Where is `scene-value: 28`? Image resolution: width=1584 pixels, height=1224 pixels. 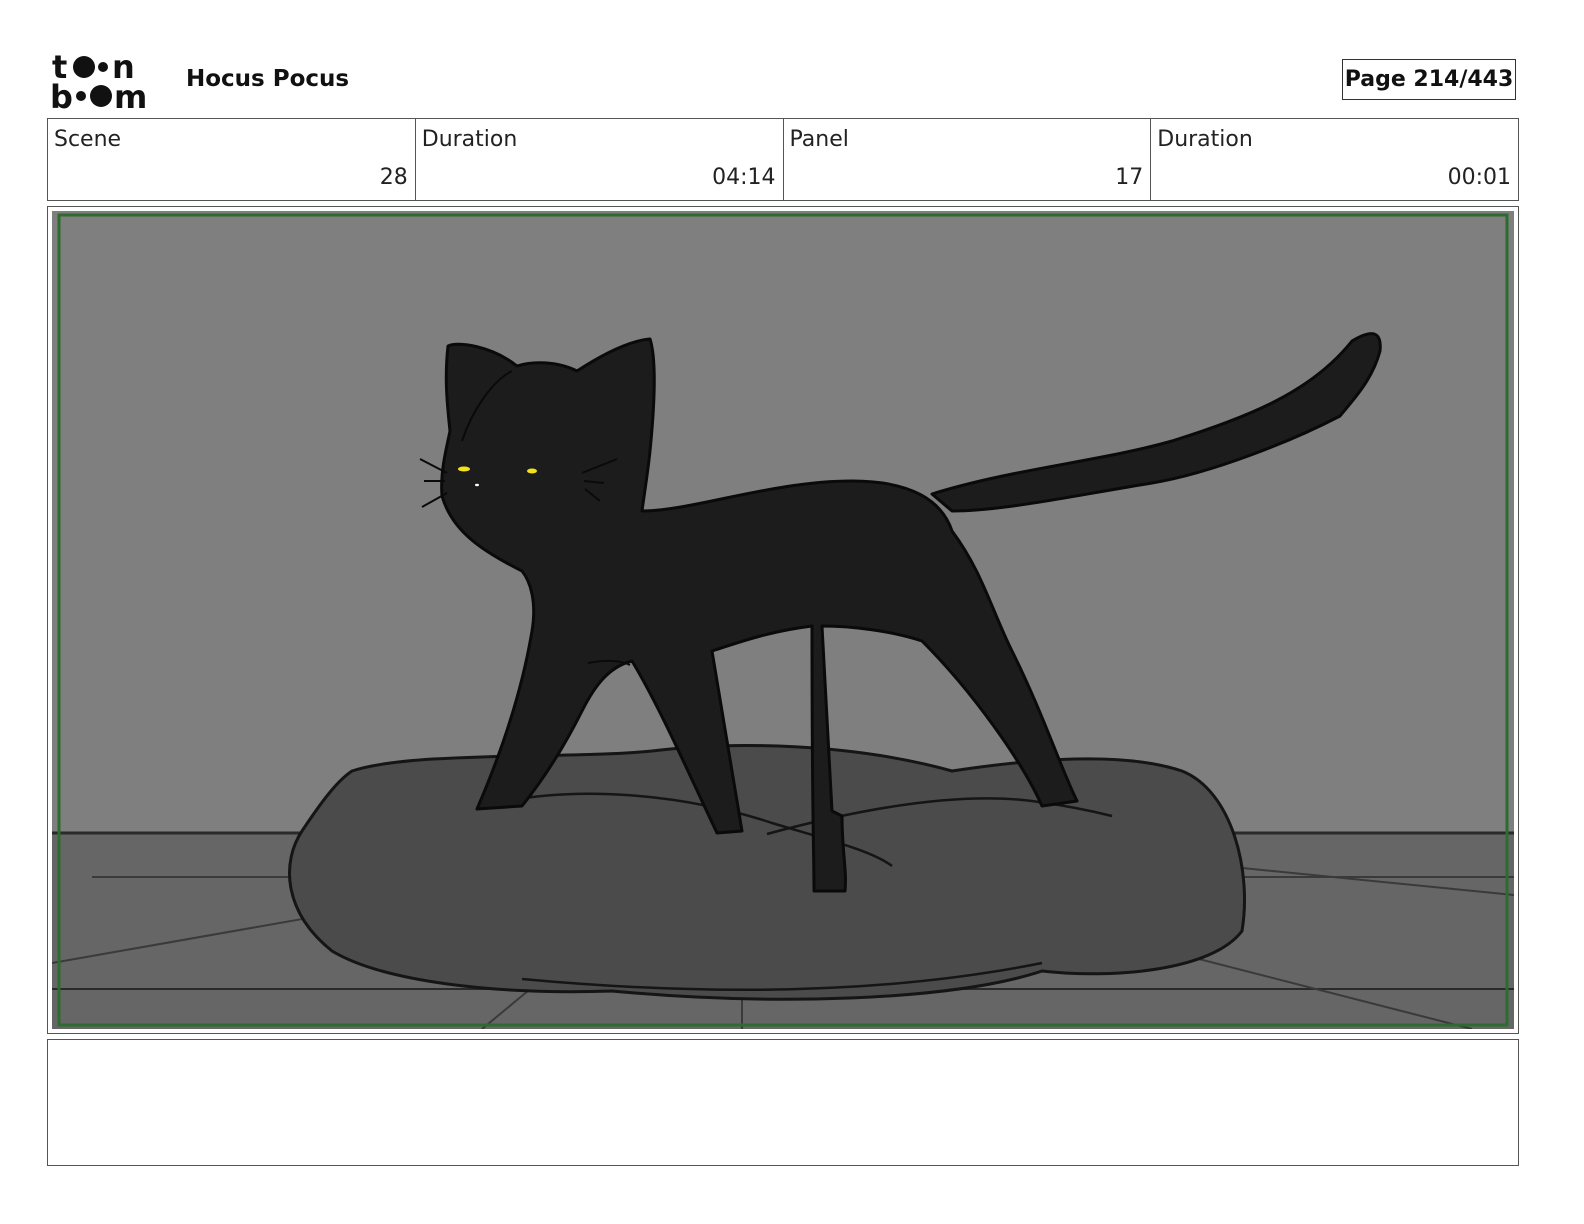 scene-value: 28 is located at coordinates (393, 177).